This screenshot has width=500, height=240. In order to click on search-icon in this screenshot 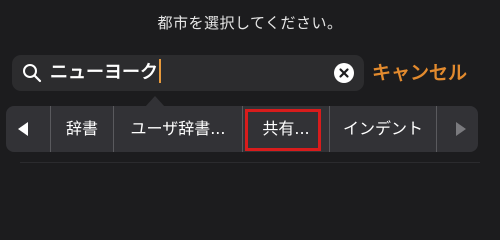, I will do `click(32, 73)`.